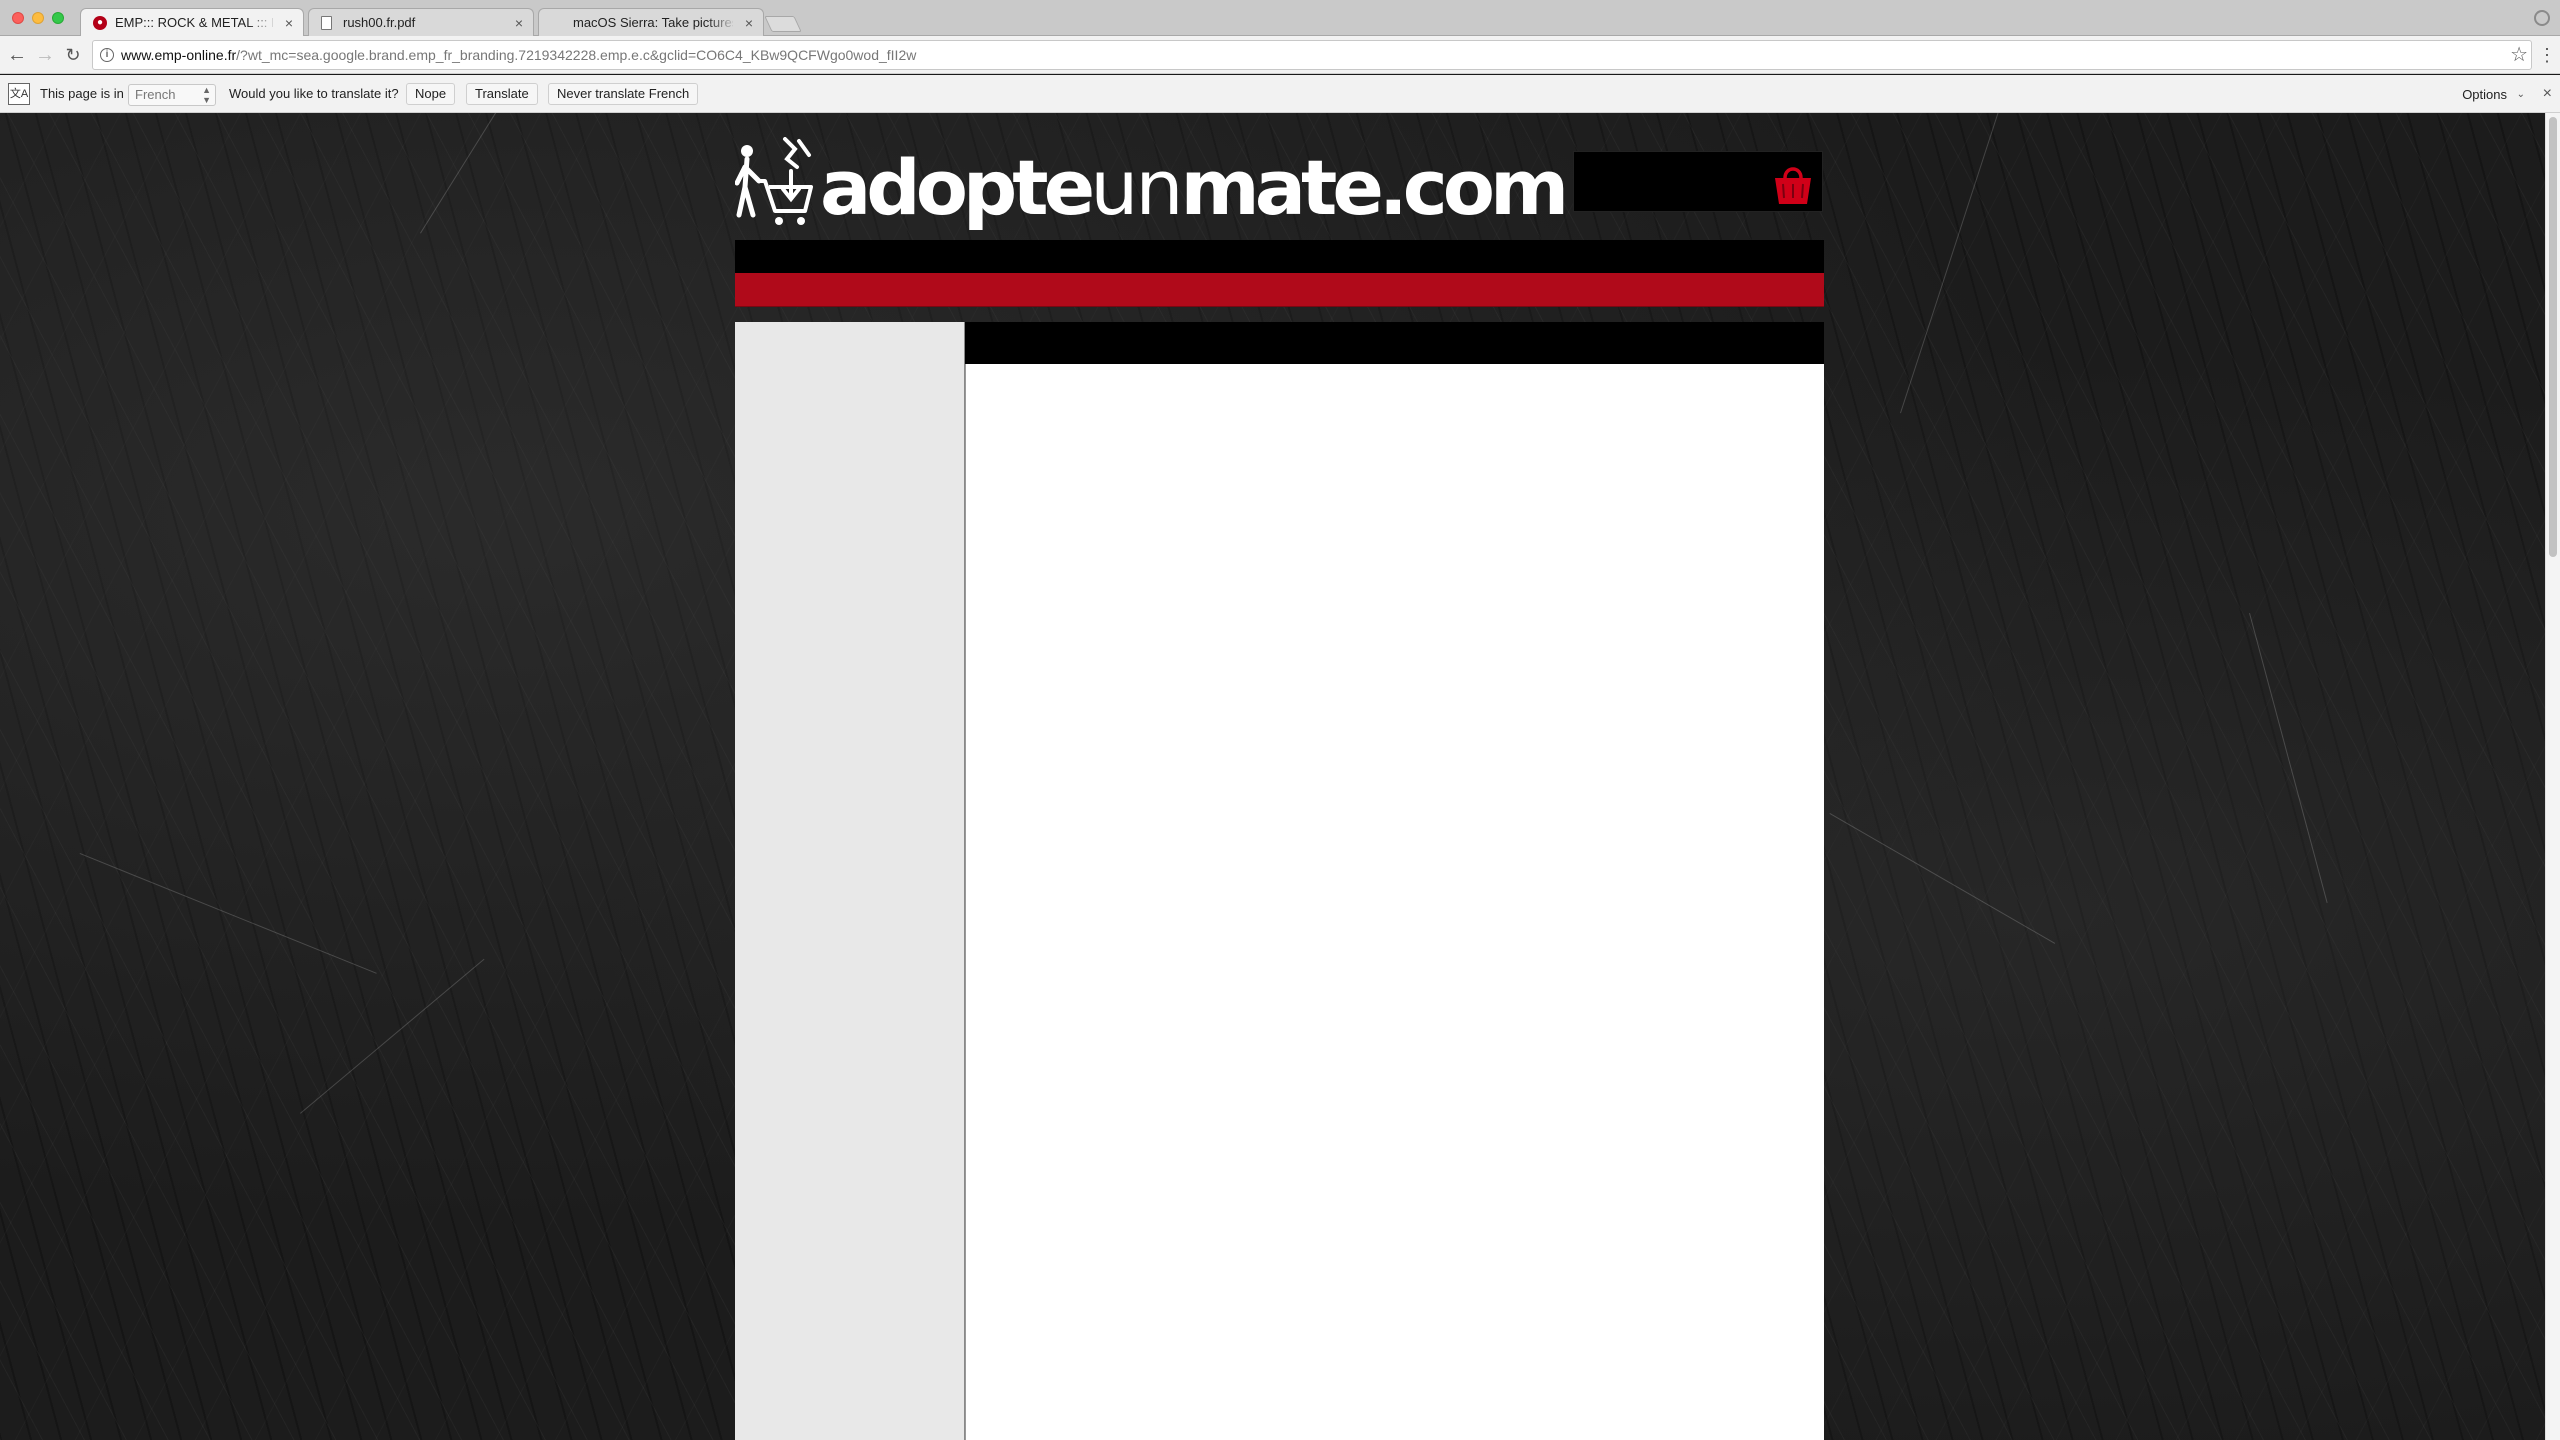 The width and height of the screenshot is (2560, 1440). Describe the element at coordinates (314, 93) in the screenshot. I see `translate-question: Would you like to translate it?` at that location.